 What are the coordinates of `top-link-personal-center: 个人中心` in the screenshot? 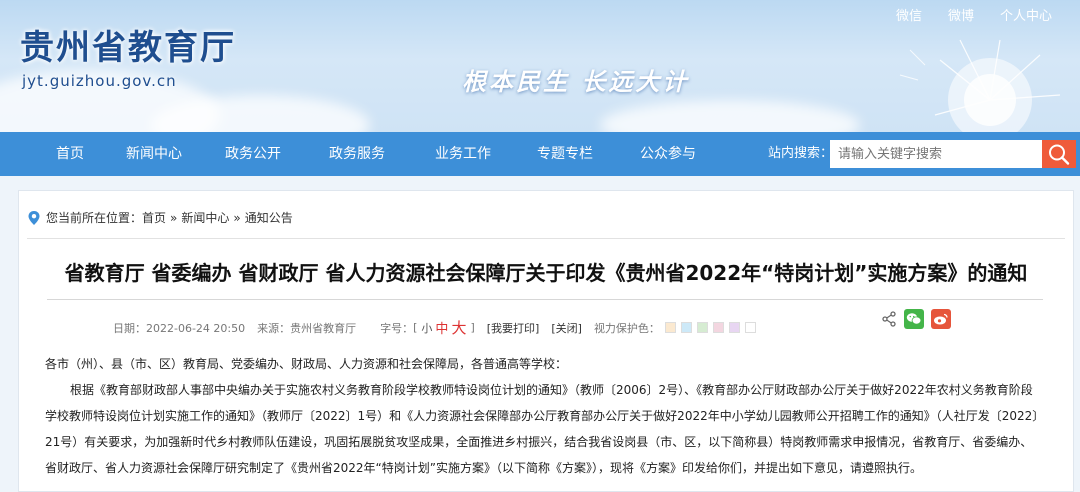 It's located at (1026, 14).